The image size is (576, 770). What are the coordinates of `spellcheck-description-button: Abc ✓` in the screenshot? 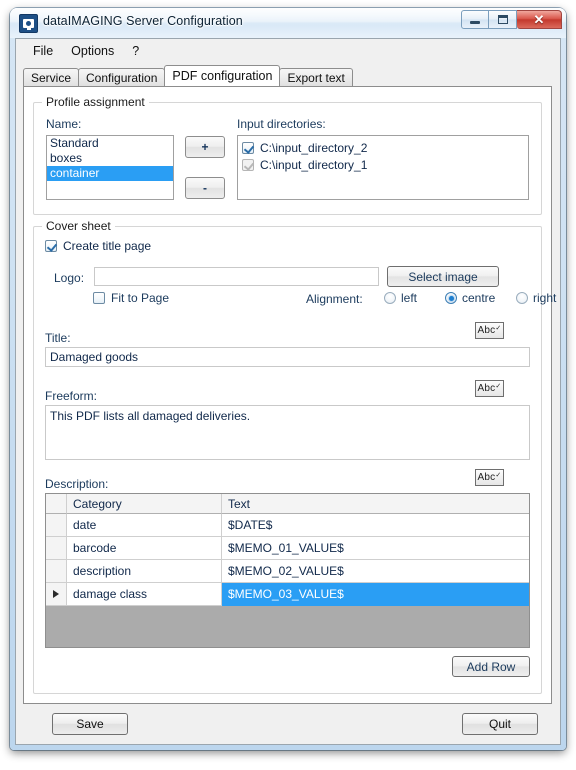 It's located at (489, 477).